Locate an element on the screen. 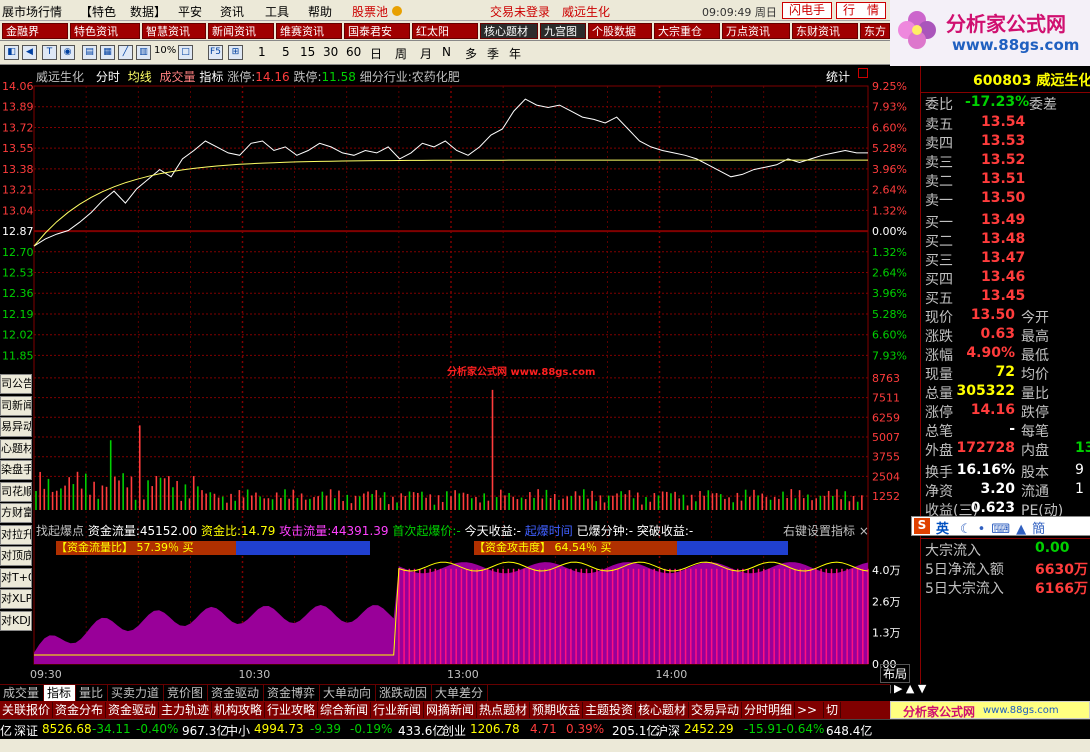 The width and height of the screenshot is (1090, 752). chart-tab-3: 买卖力道 is located at coordinates (136, 693).